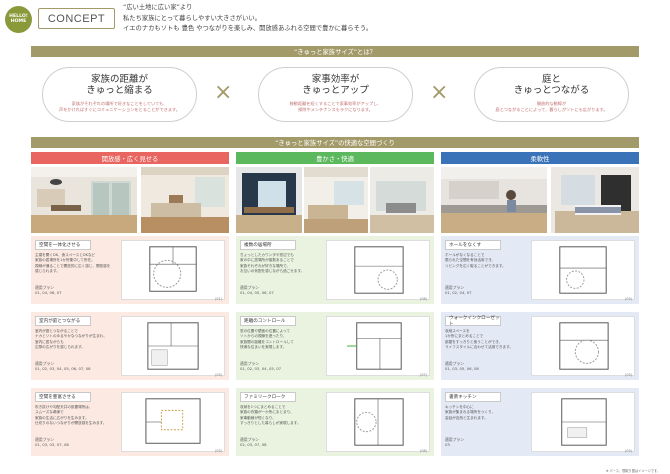  I want to click on concept-sub-line: 掃除やメンテナンスもラクになります。, so click(335, 109).